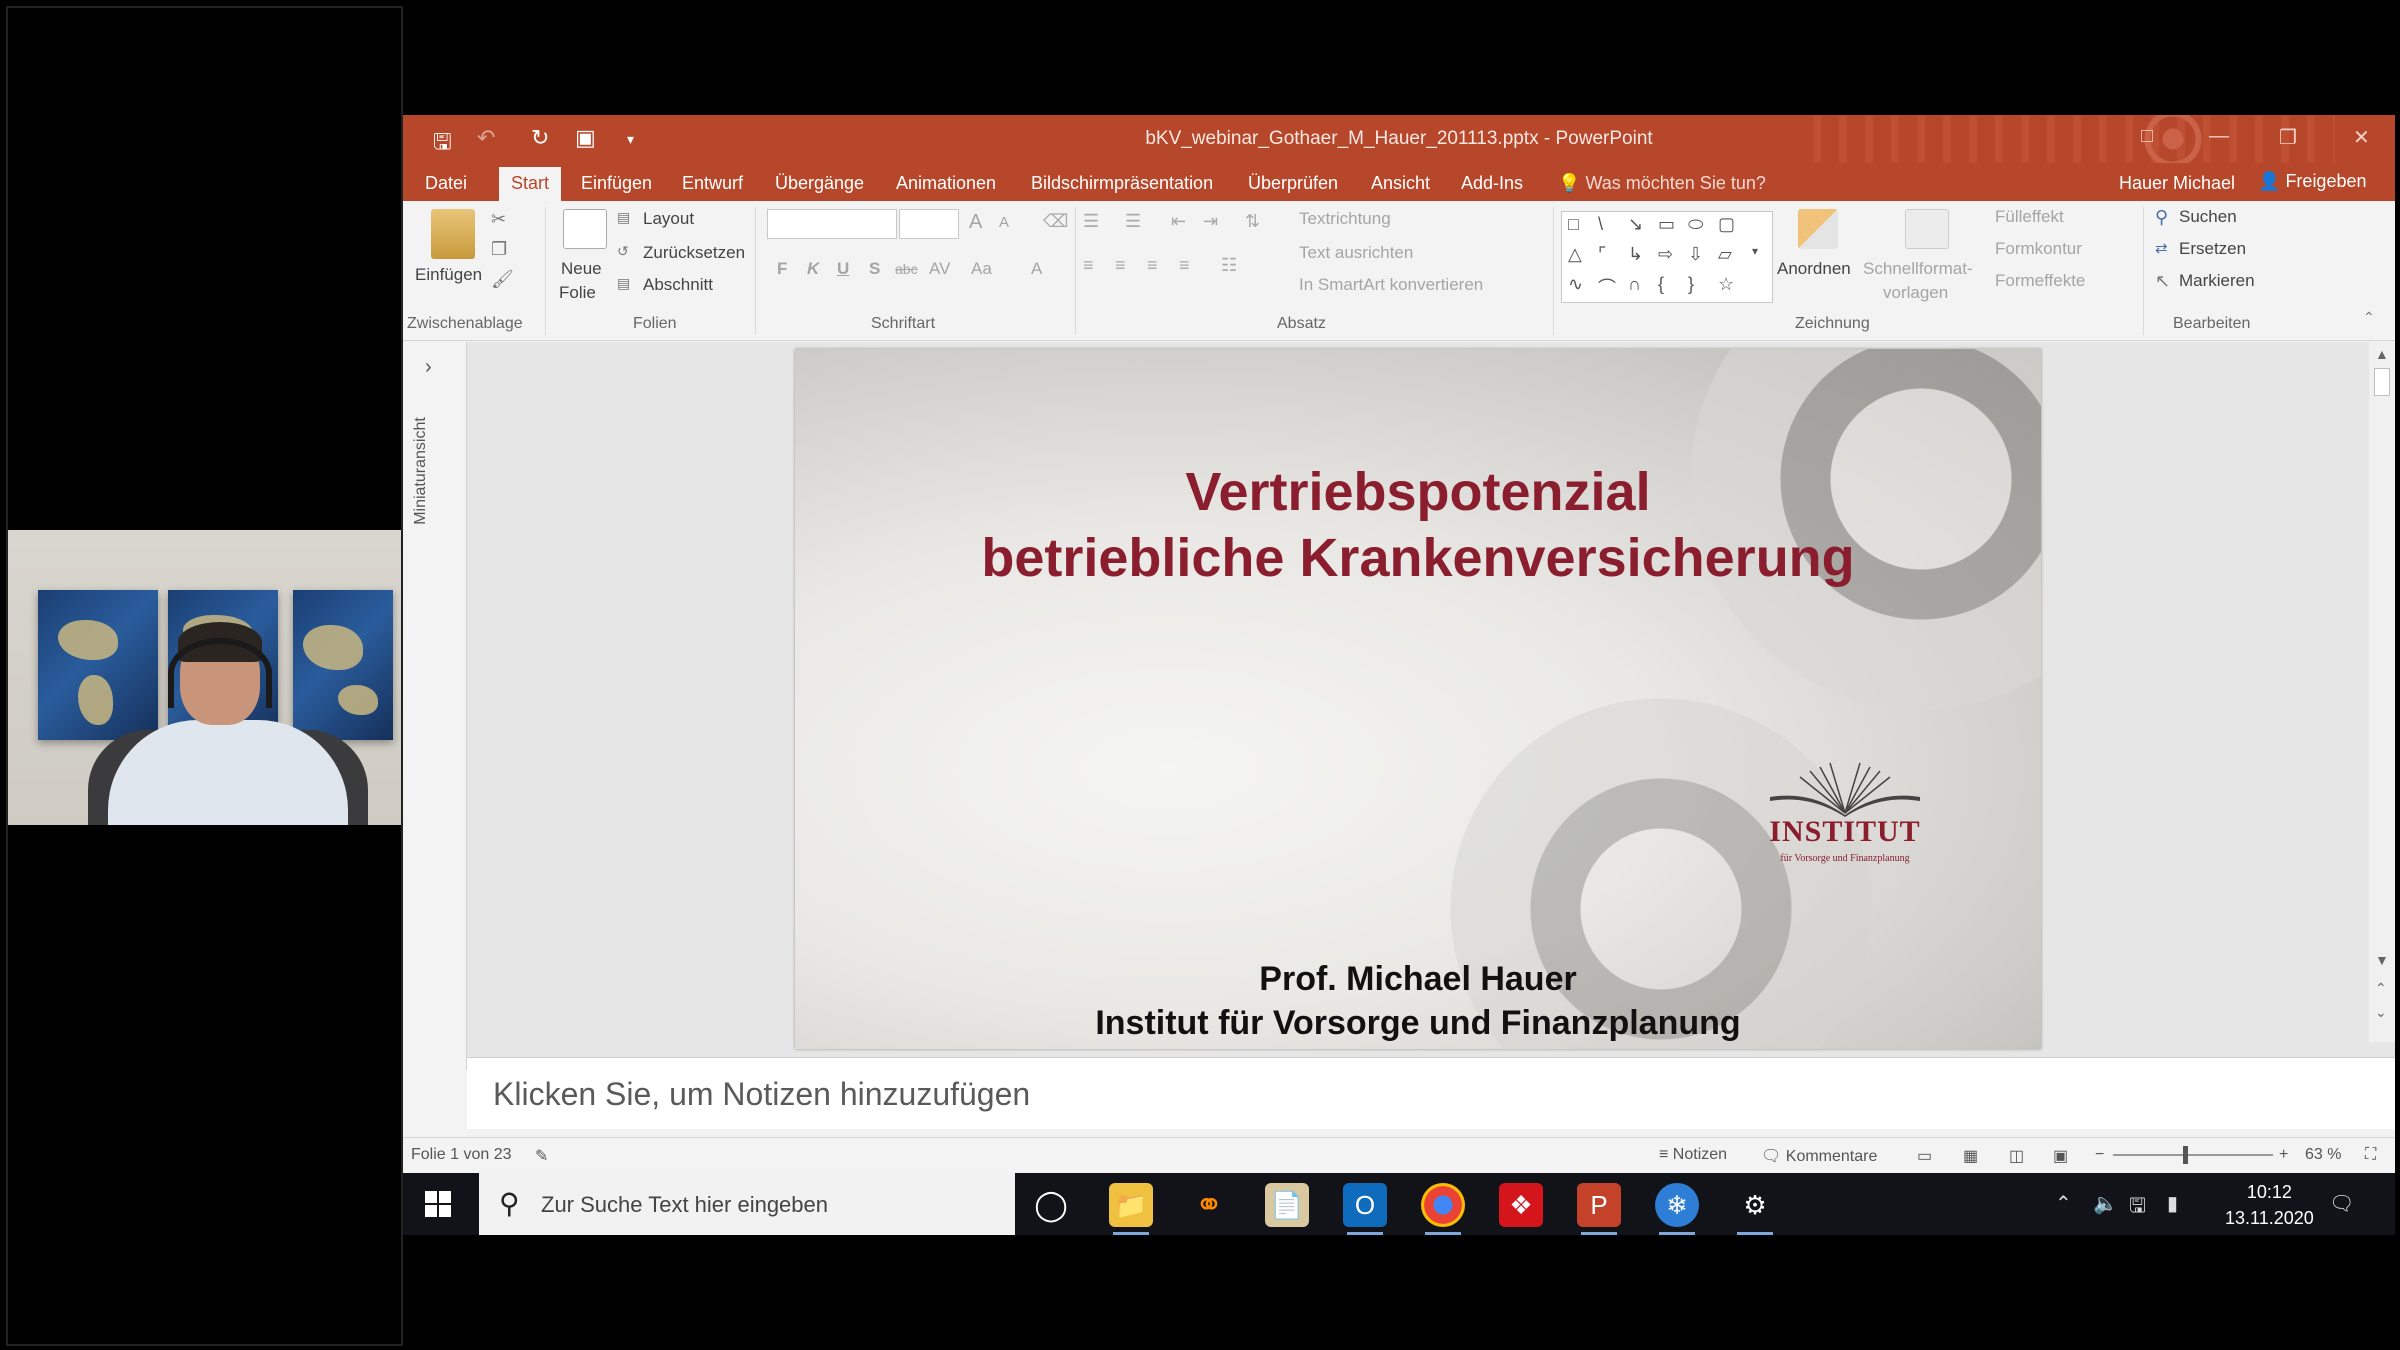 The height and width of the screenshot is (1350, 2400). What do you see at coordinates (678, 285) in the screenshot?
I see `section-button: Abschnitt` at bounding box center [678, 285].